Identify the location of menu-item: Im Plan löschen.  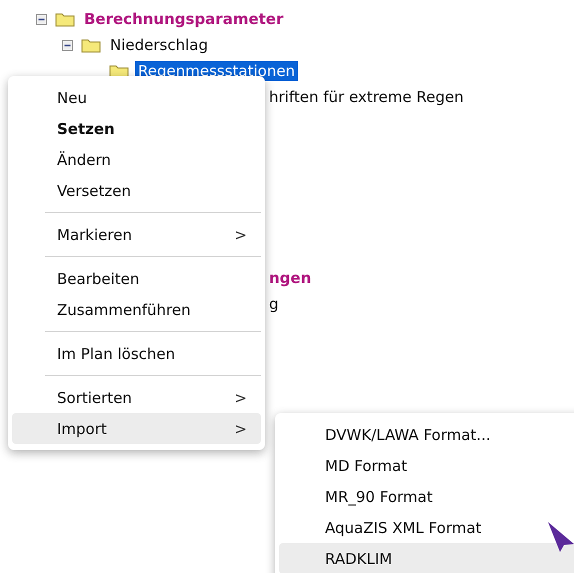
(136, 353).